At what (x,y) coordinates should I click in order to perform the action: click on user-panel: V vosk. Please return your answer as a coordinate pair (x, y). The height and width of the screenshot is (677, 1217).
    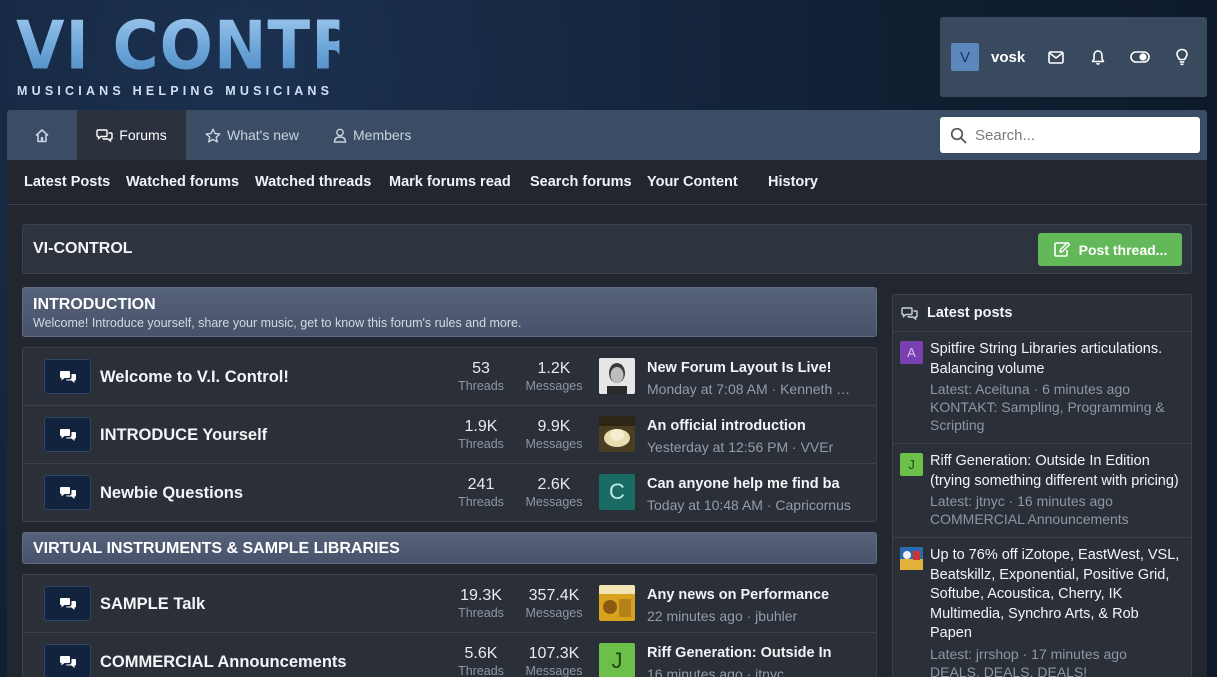
    Looking at the image, I should click on (1073, 57).